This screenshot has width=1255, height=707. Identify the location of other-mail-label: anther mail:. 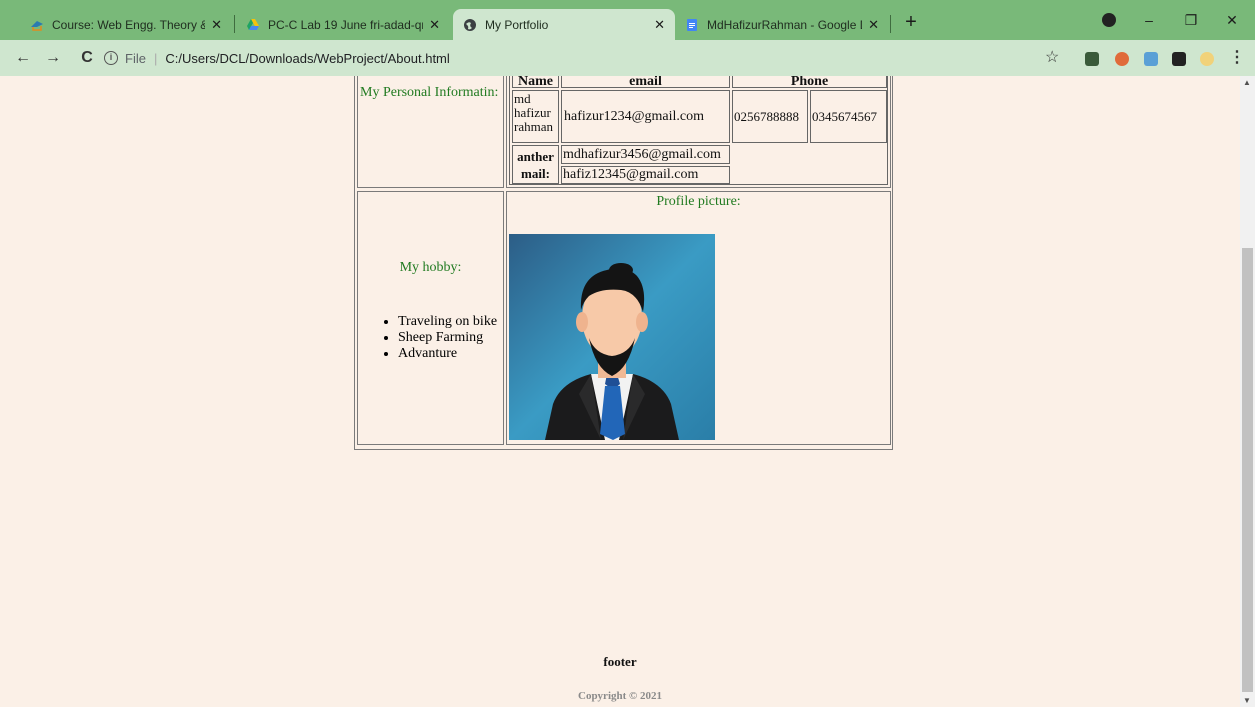
(535, 164).